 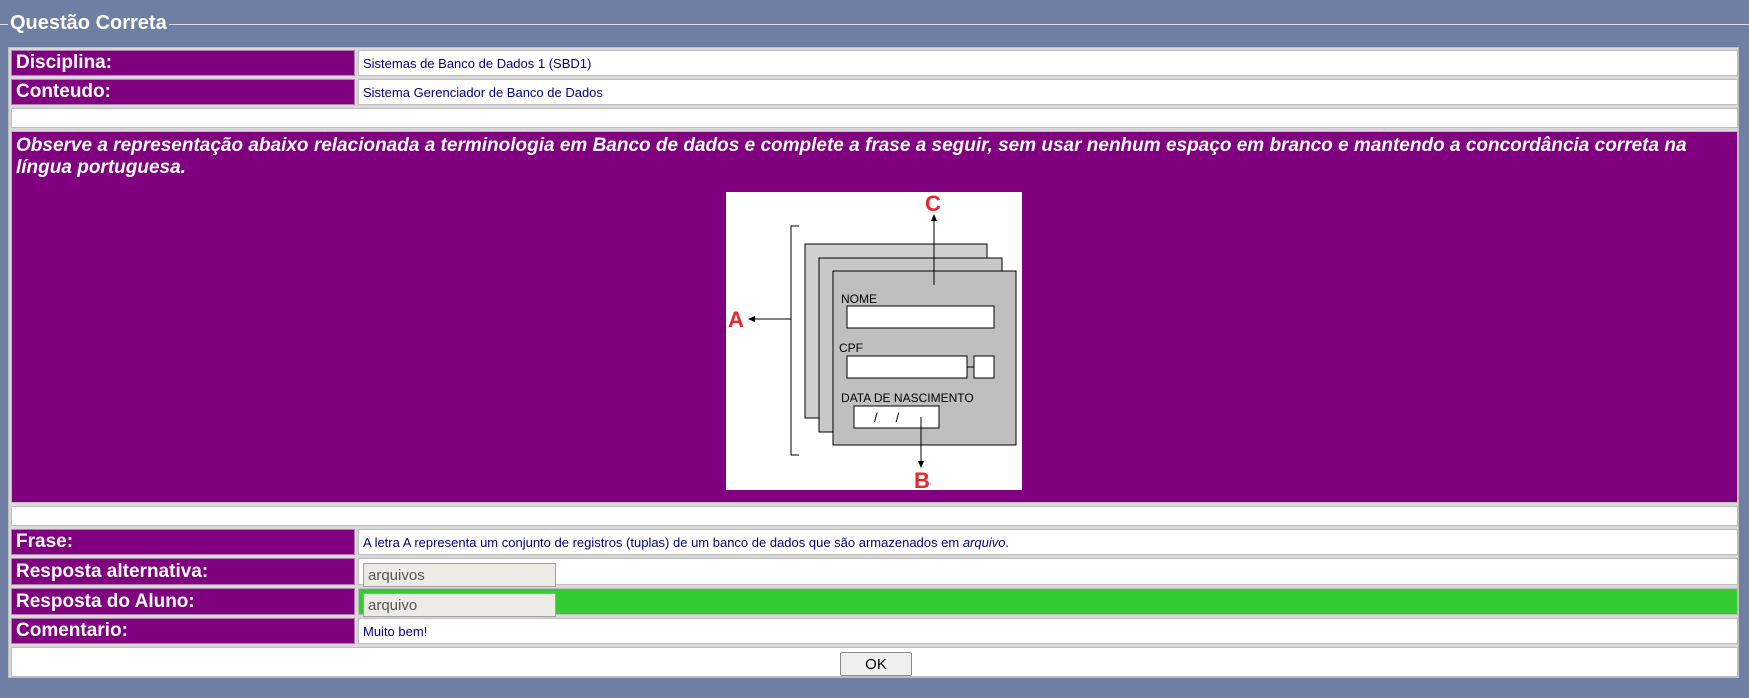 What do you see at coordinates (88, 23) in the screenshot?
I see `fieldset-legend: Questão Correta` at bounding box center [88, 23].